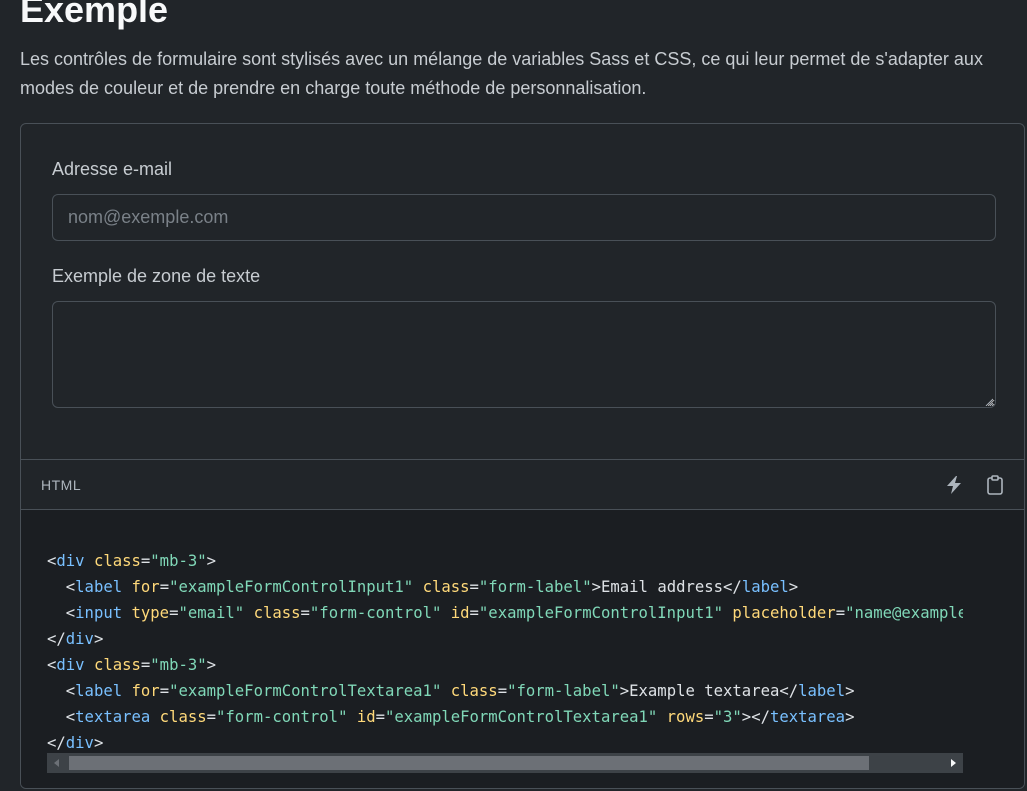 The image size is (1027, 791). I want to click on resize-grip-icon, so click(989, 402).